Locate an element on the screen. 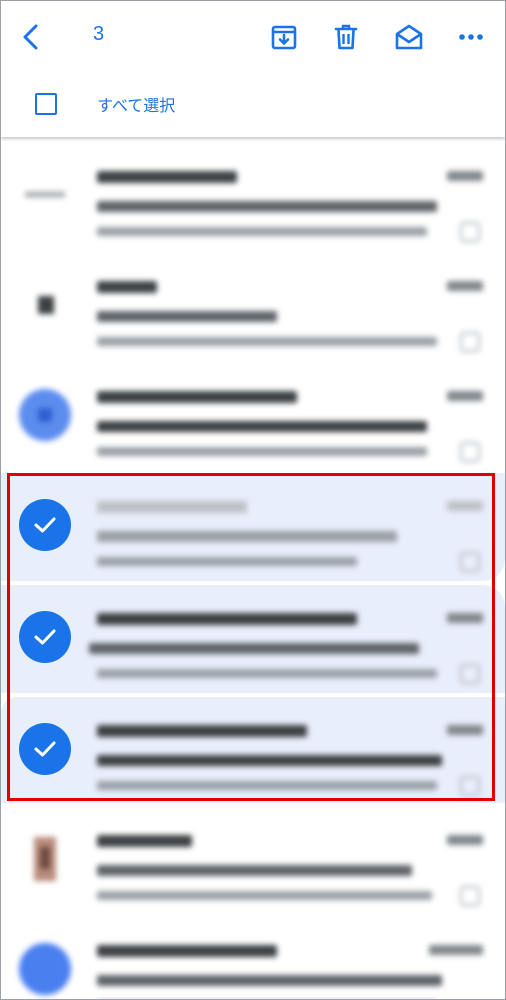 This screenshot has width=506, height=1000. select-all-control: すべて選択 is located at coordinates (105, 104).